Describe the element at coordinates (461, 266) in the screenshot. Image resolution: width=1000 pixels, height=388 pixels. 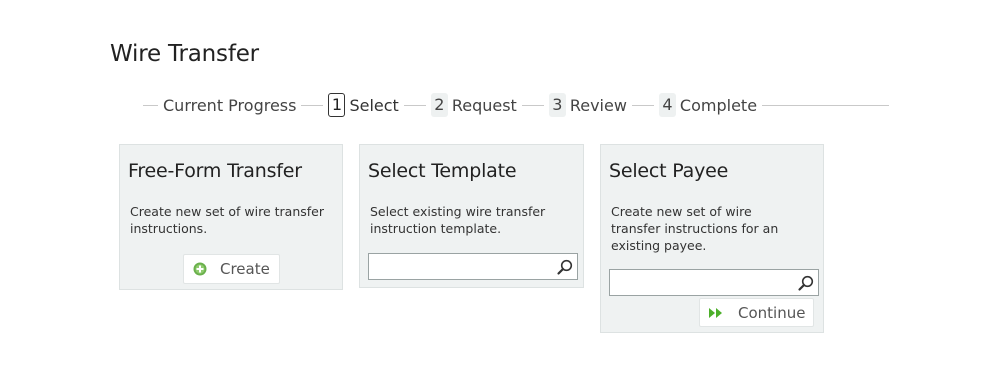
I see `template-search-input` at that location.